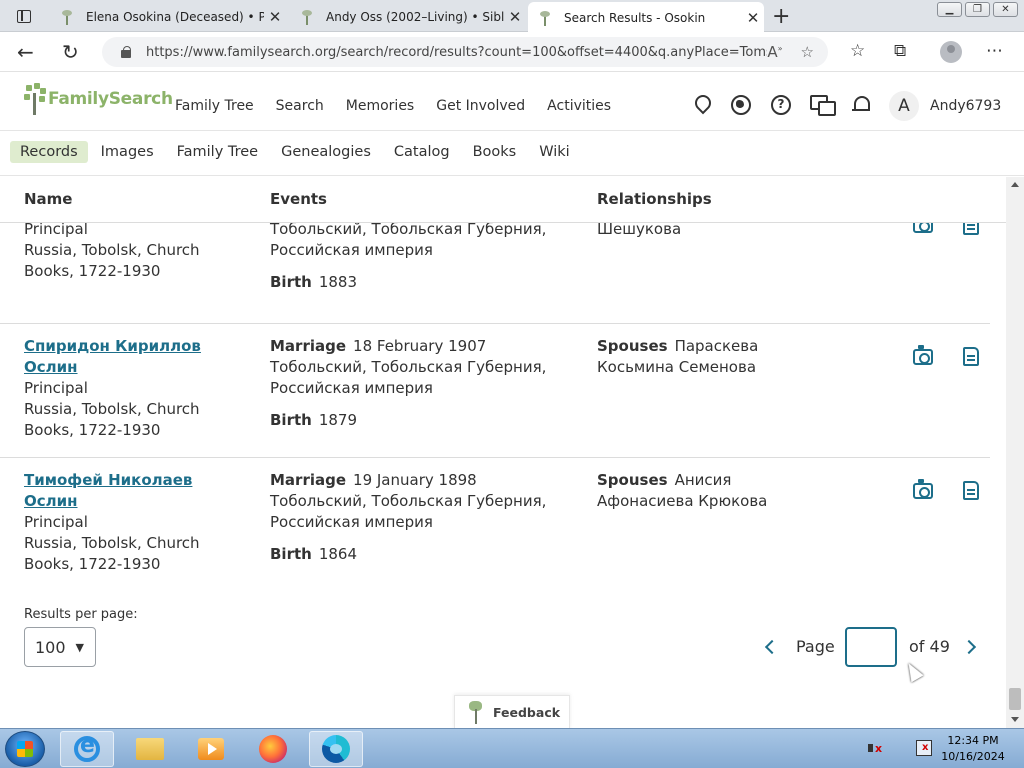 The image size is (1024, 768). I want to click on help-icon: ?, so click(781, 105).